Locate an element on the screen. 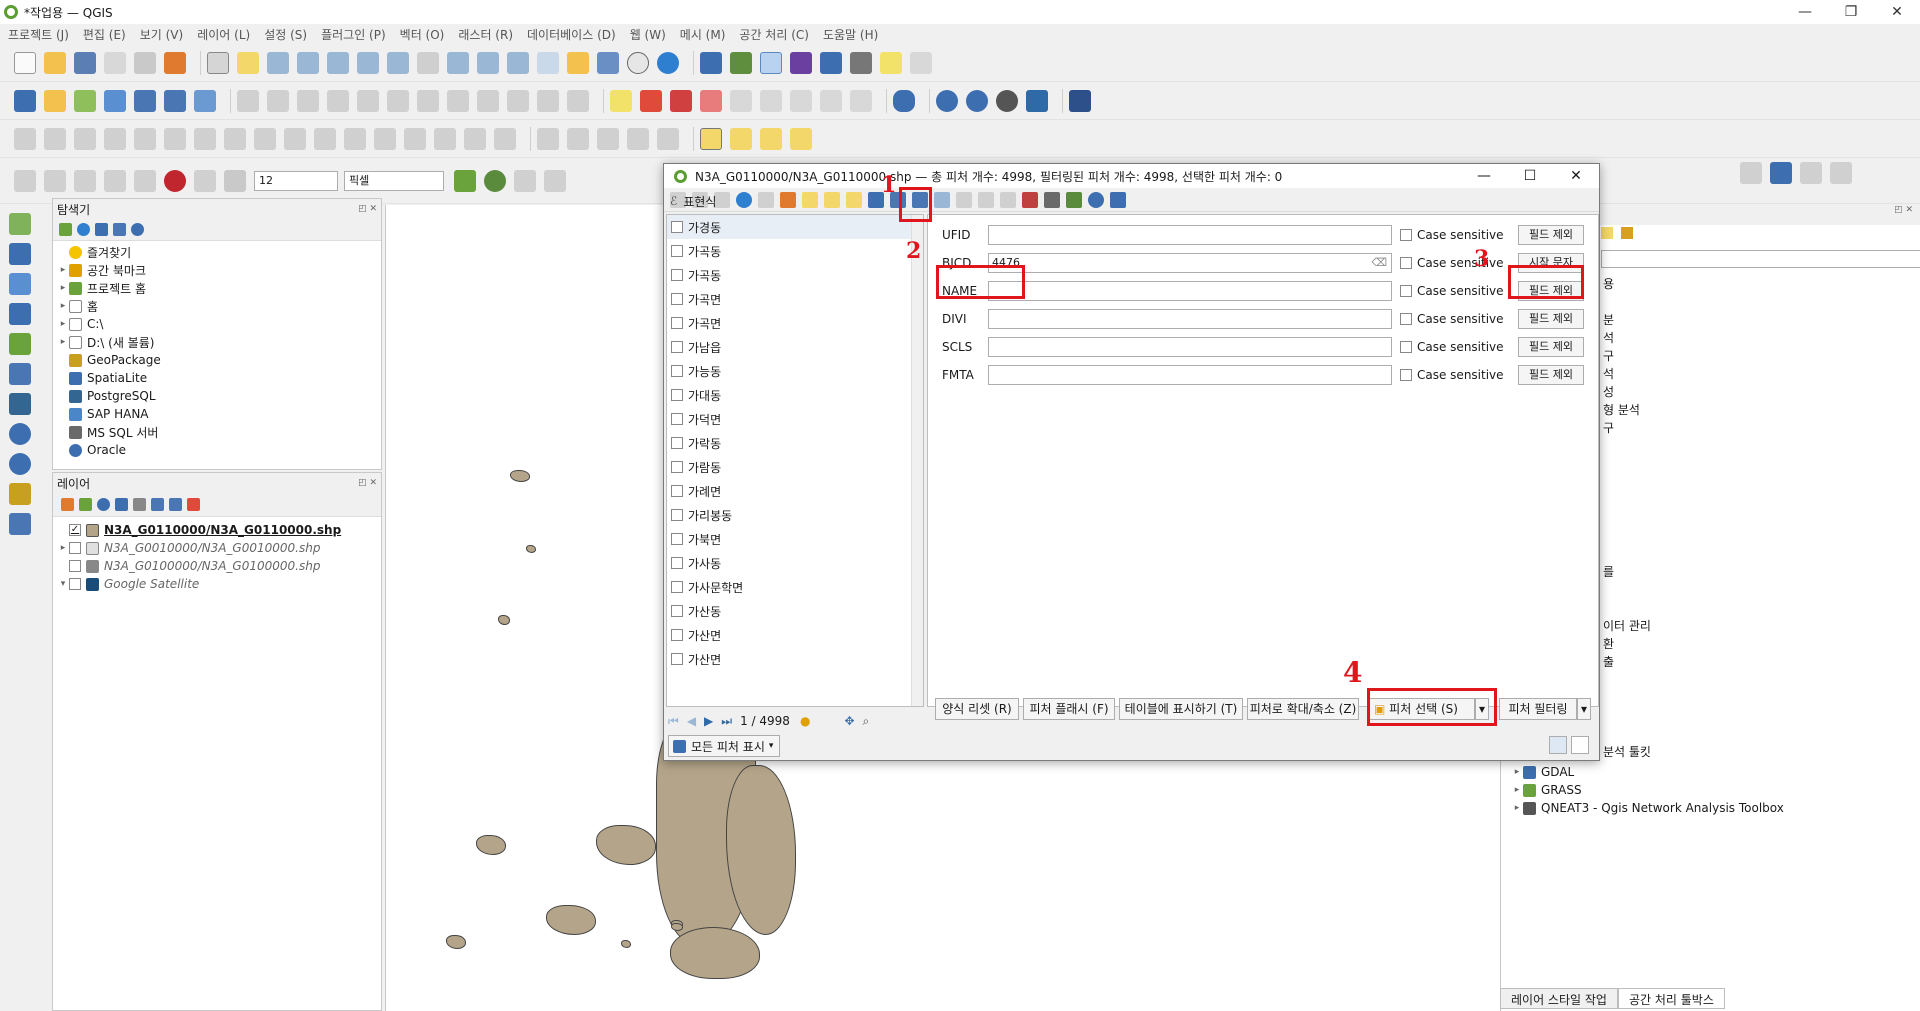  new-layout-icon is located at coordinates (115, 62).